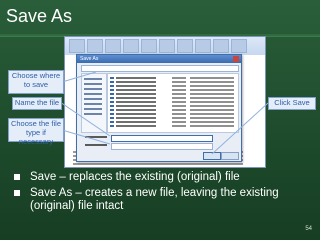  Describe the element at coordinates (236, 59) in the screenshot. I see `close-icon` at that location.